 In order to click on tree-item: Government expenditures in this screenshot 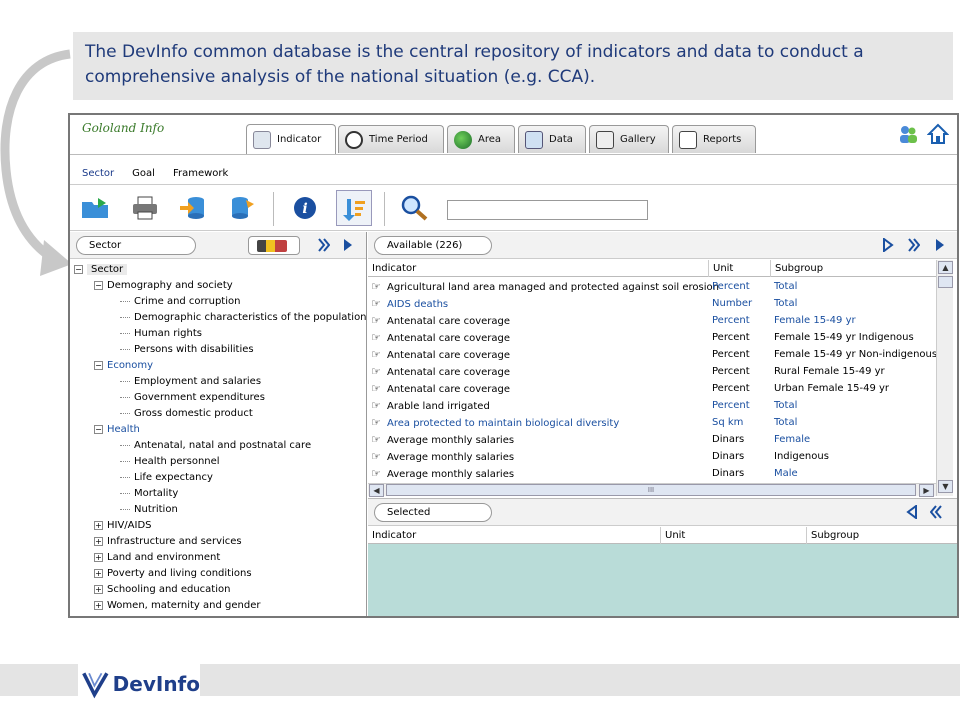, I will do `click(219, 398)`.